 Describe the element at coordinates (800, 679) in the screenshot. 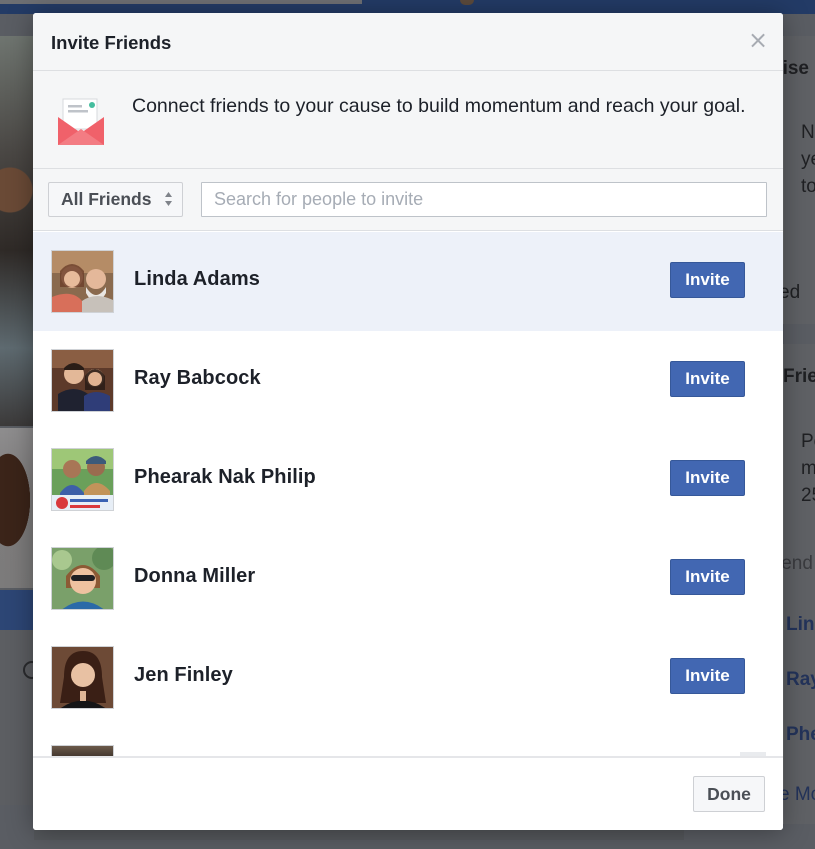

I see `background-link: Ray` at that location.